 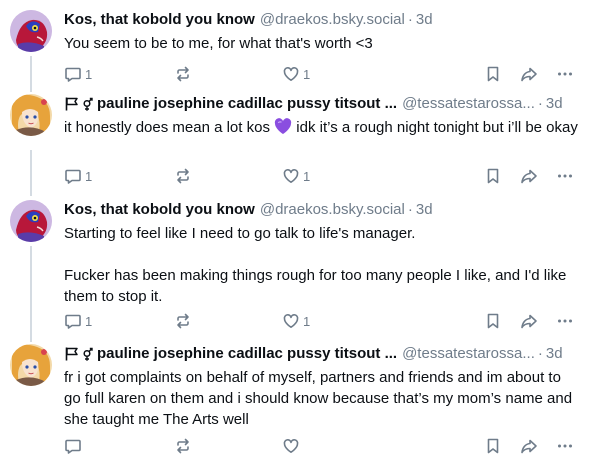 What do you see at coordinates (328, 446) in the screenshot?
I see `post-actions` at bounding box center [328, 446].